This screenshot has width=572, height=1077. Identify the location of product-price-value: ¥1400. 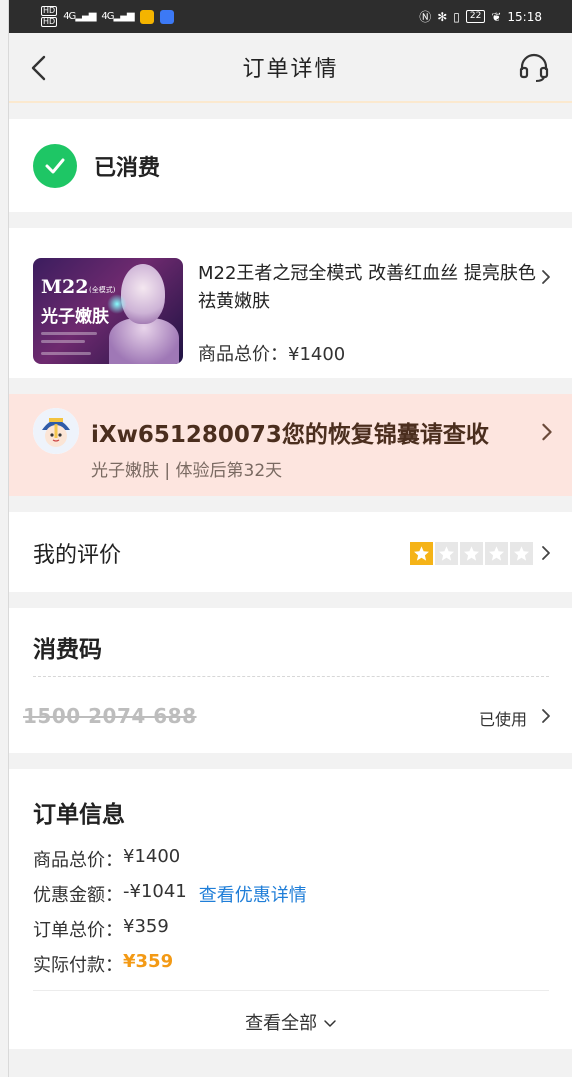
(317, 354).